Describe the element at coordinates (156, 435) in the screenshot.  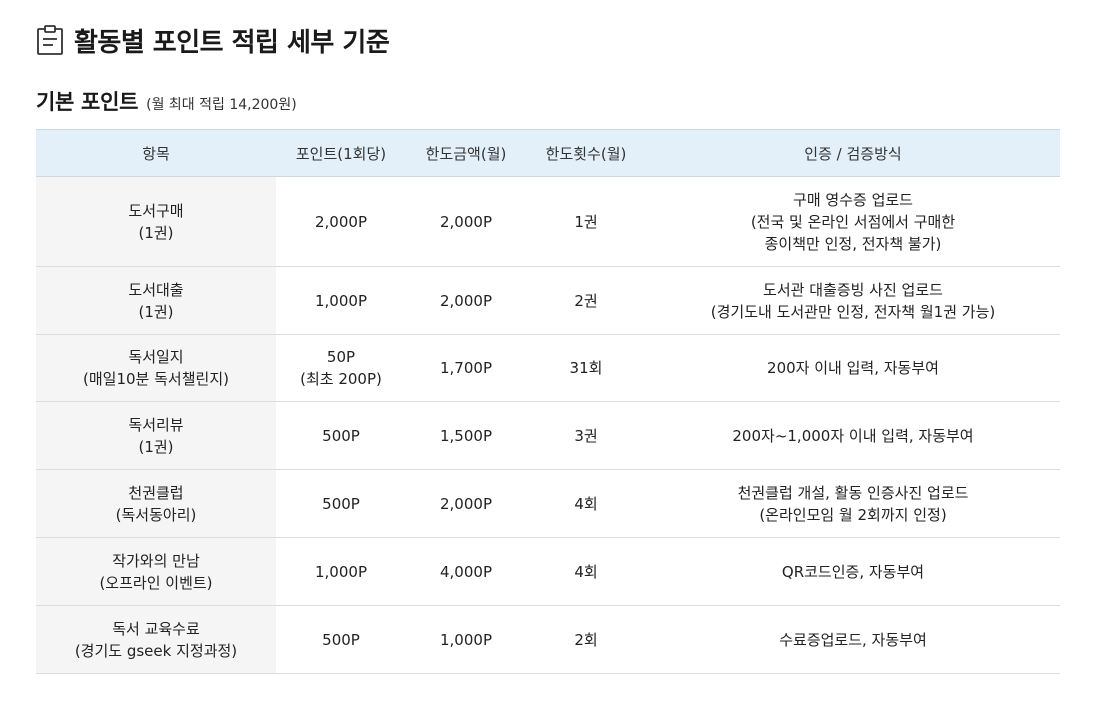
I see `item-cell: 독서리뷰 (1권)` at that location.